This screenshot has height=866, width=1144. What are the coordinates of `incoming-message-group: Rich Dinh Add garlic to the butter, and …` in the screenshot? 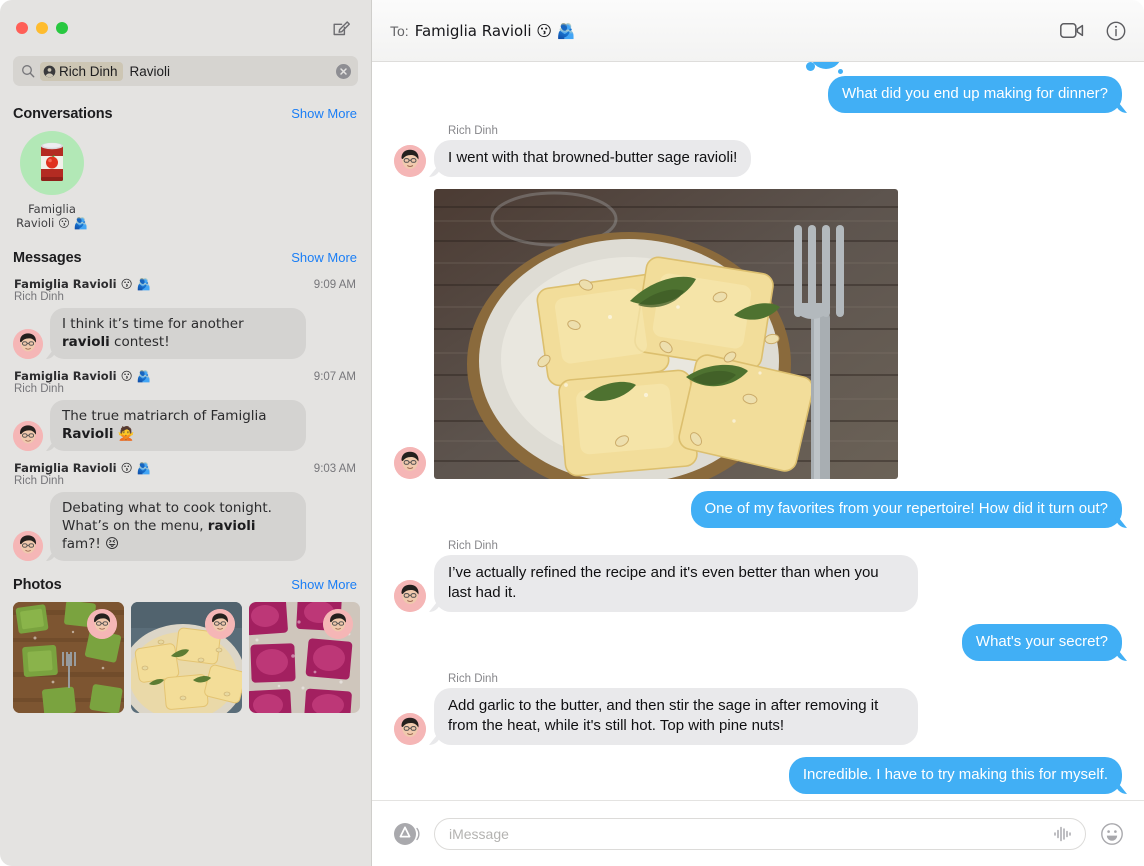 It's located at (656, 709).